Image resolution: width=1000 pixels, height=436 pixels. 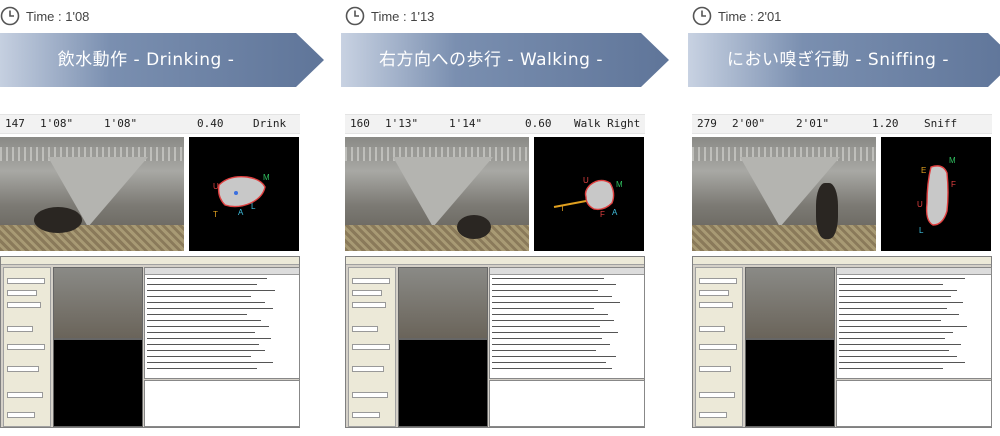 What do you see at coordinates (57, 123) in the screenshot?
I see `start-time: 1'08"` at bounding box center [57, 123].